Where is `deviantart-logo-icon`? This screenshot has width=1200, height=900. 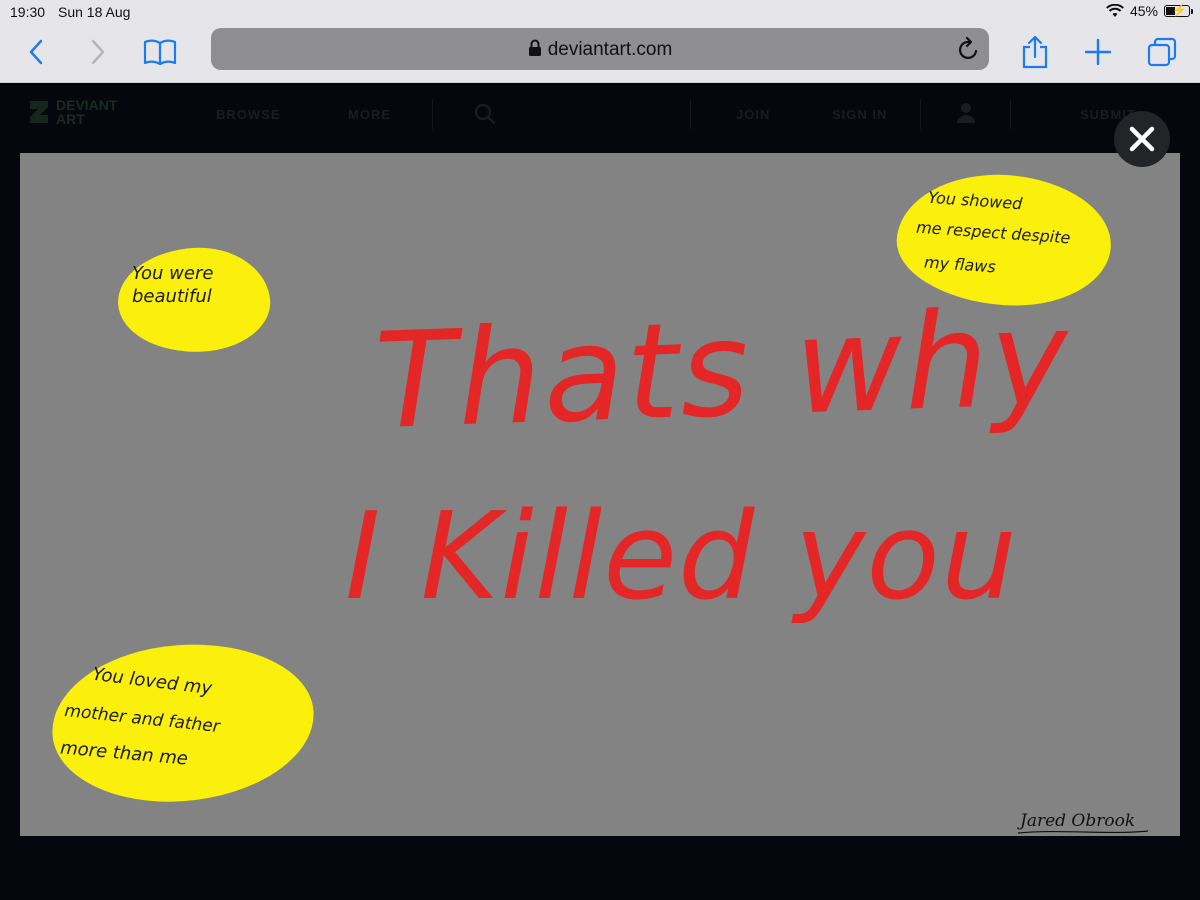 deviantart-logo-icon is located at coordinates (39, 112).